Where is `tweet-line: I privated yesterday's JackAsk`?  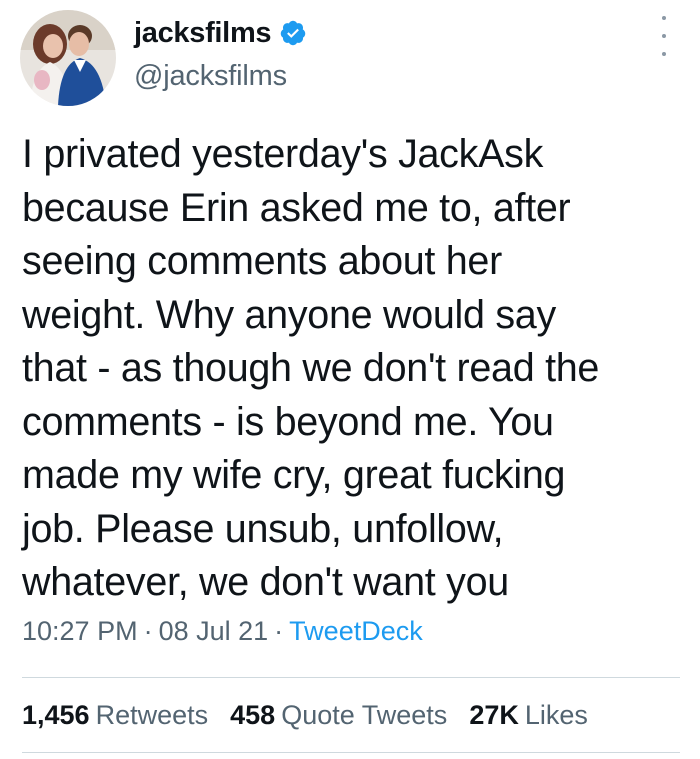 tweet-line: I privated yesterday's JackAsk is located at coordinates (283, 154).